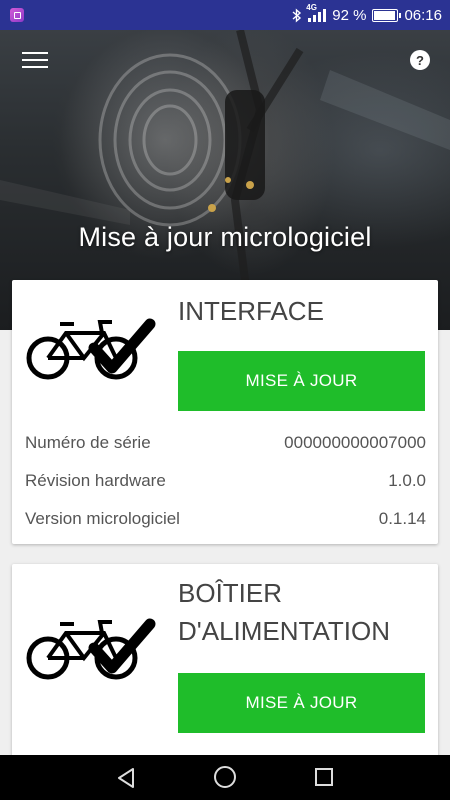 This screenshot has height=800, width=450. I want to click on home-icon, so click(225, 777).